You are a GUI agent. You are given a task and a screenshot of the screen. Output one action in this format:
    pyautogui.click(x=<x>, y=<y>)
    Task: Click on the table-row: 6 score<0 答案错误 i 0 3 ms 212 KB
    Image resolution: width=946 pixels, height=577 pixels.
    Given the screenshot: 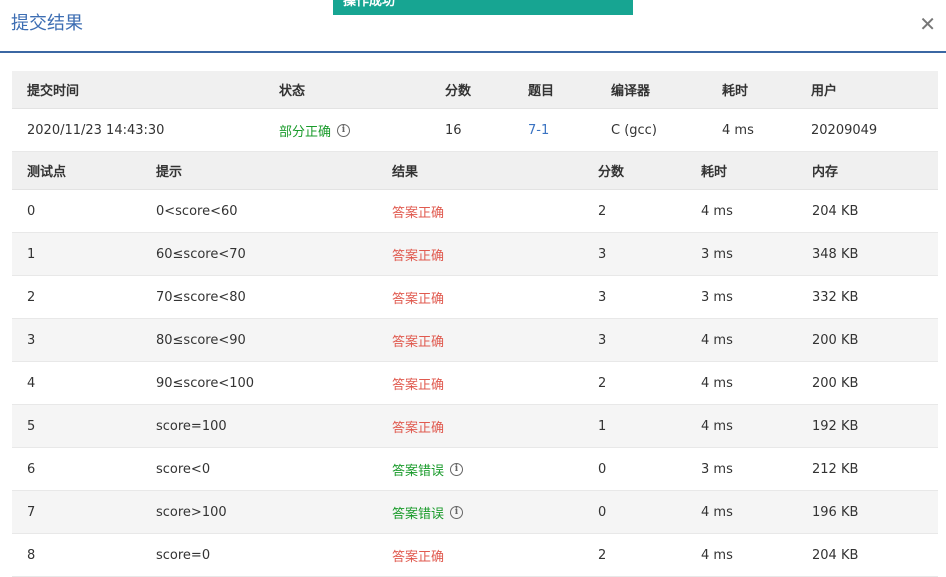 What is the action you would take?
    pyautogui.click(x=475, y=469)
    